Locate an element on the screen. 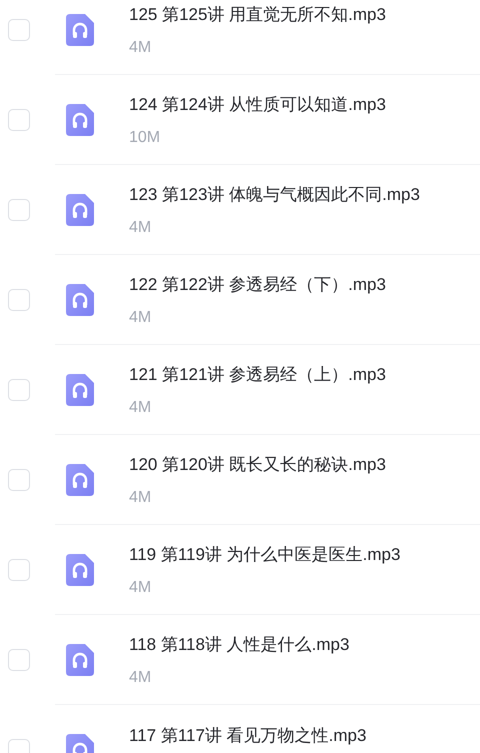 The height and width of the screenshot is (753, 480). file-name: 117 第117讲 看见万物之性.mp3 is located at coordinates (247, 736).